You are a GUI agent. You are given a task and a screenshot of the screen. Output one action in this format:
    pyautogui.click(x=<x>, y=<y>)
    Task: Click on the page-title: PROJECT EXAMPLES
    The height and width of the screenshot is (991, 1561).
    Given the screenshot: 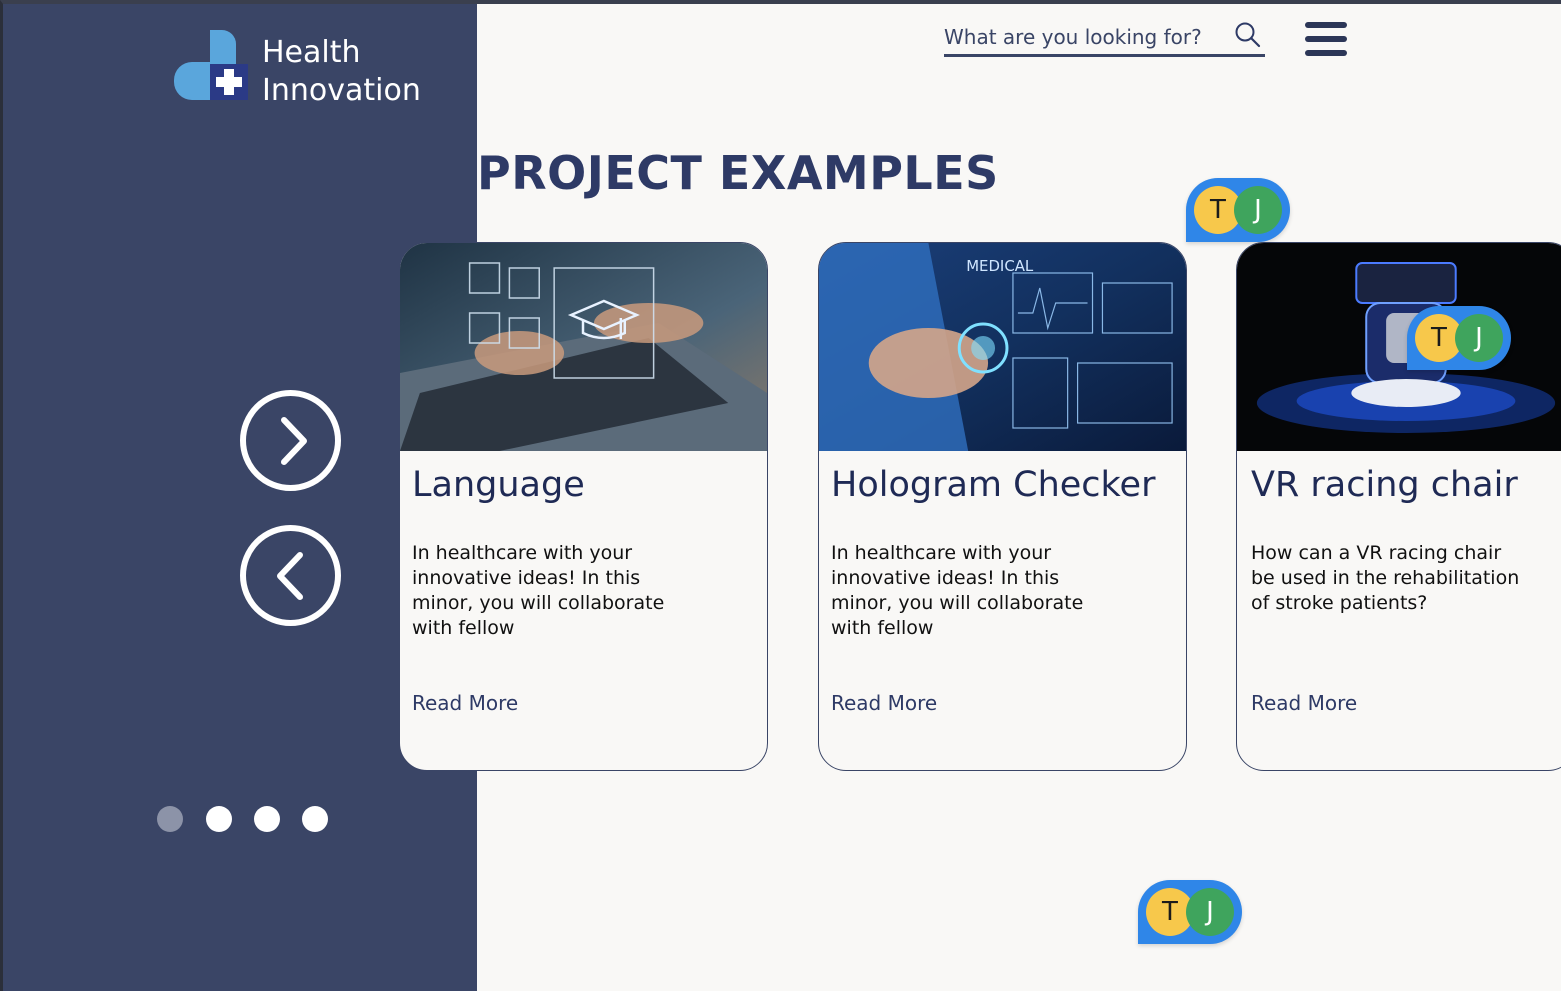 What is the action you would take?
    pyautogui.click(x=738, y=173)
    